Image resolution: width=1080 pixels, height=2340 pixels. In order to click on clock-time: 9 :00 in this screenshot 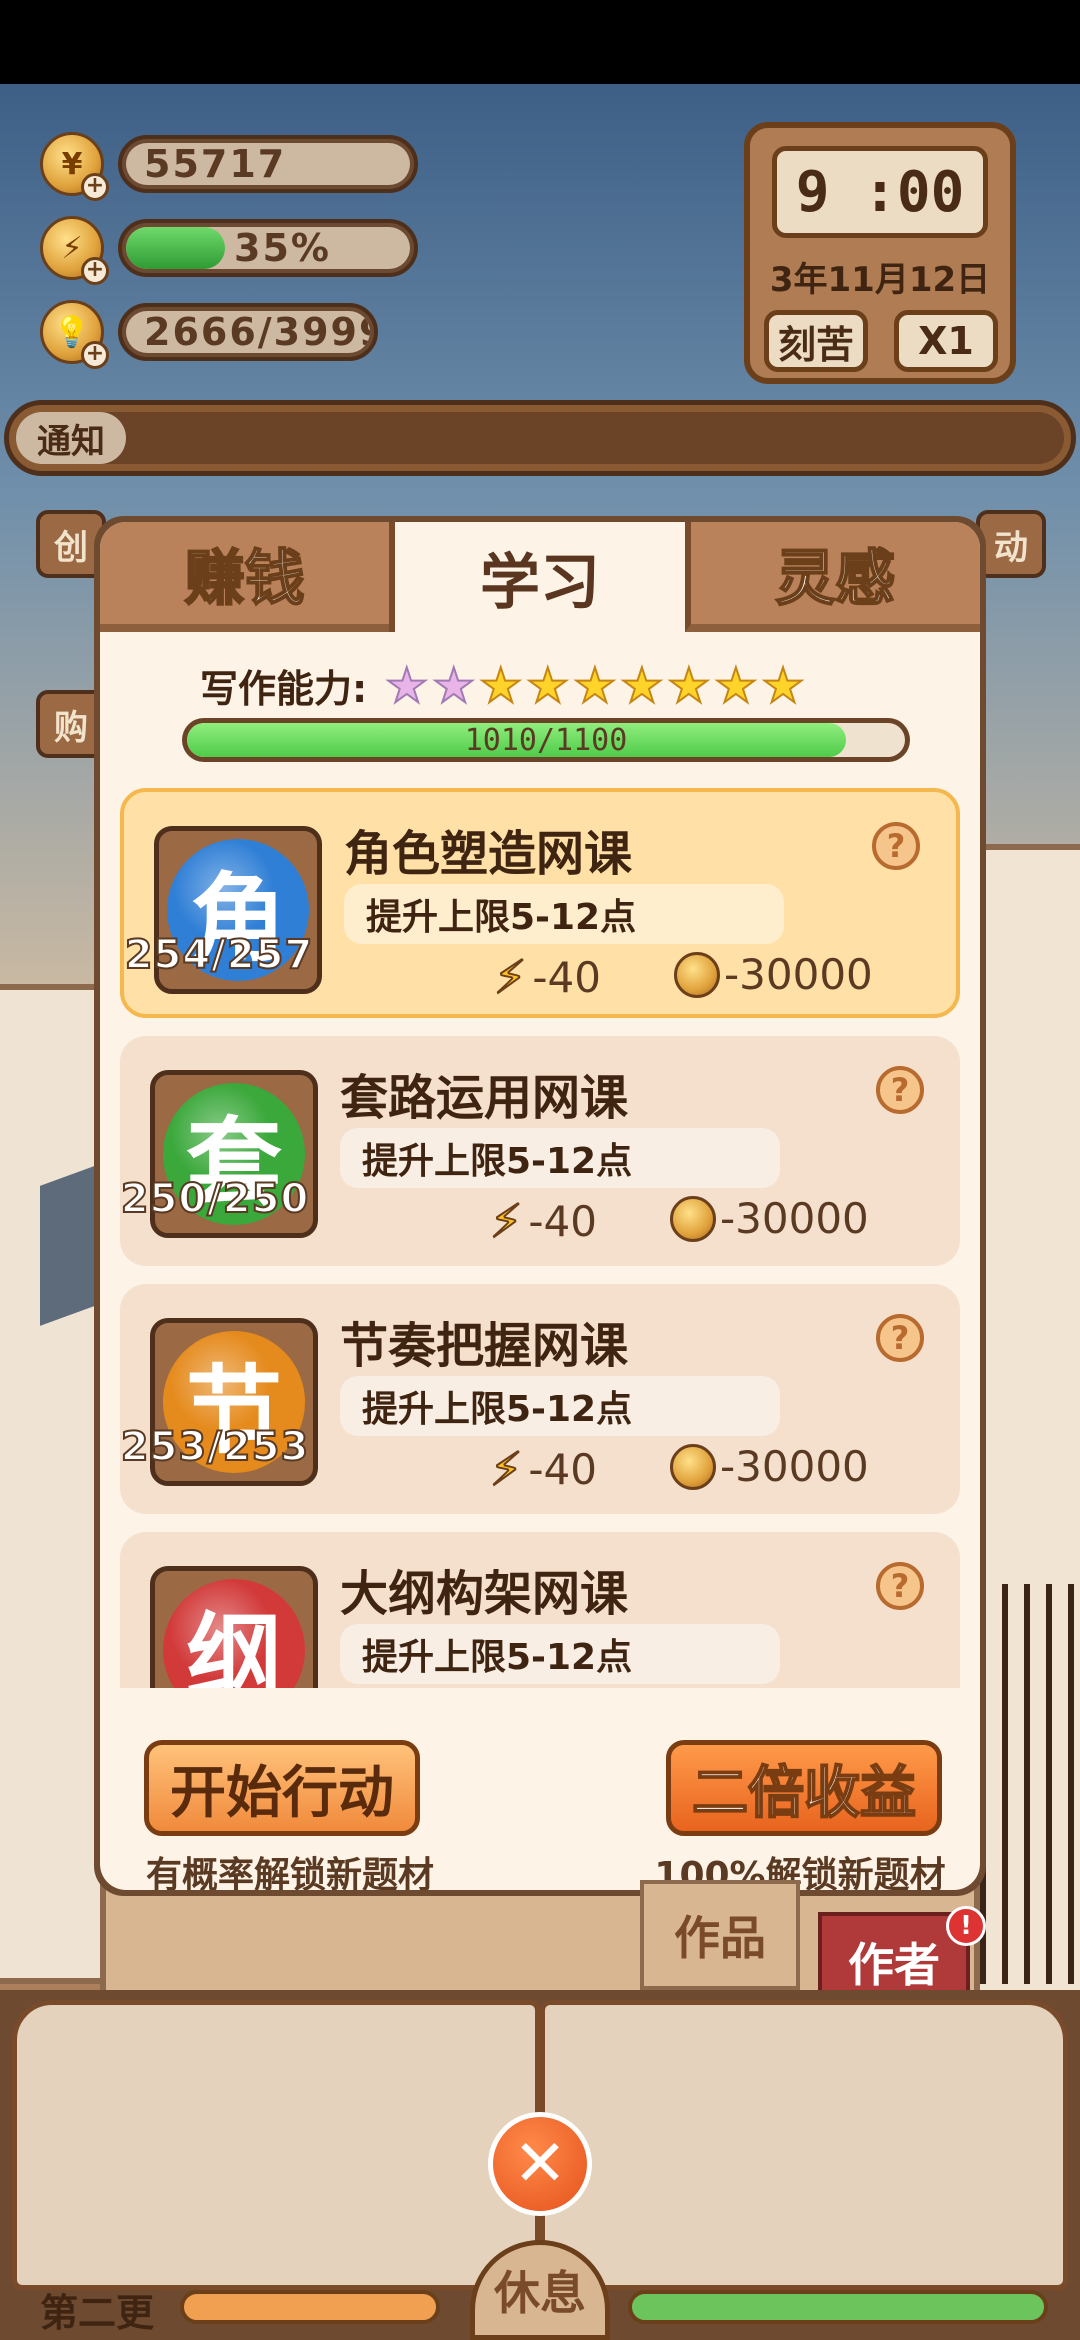, I will do `click(880, 192)`.